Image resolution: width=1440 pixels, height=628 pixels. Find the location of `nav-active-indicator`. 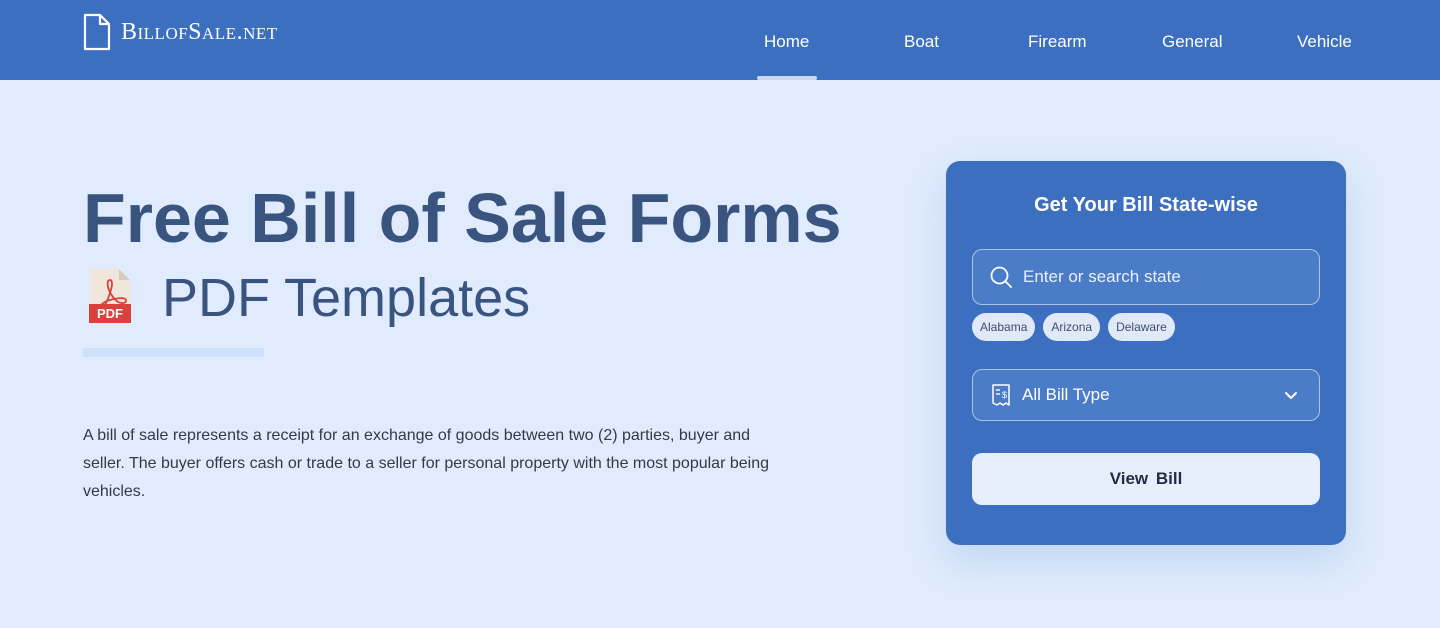

nav-active-indicator is located at coordinates (787, 78).